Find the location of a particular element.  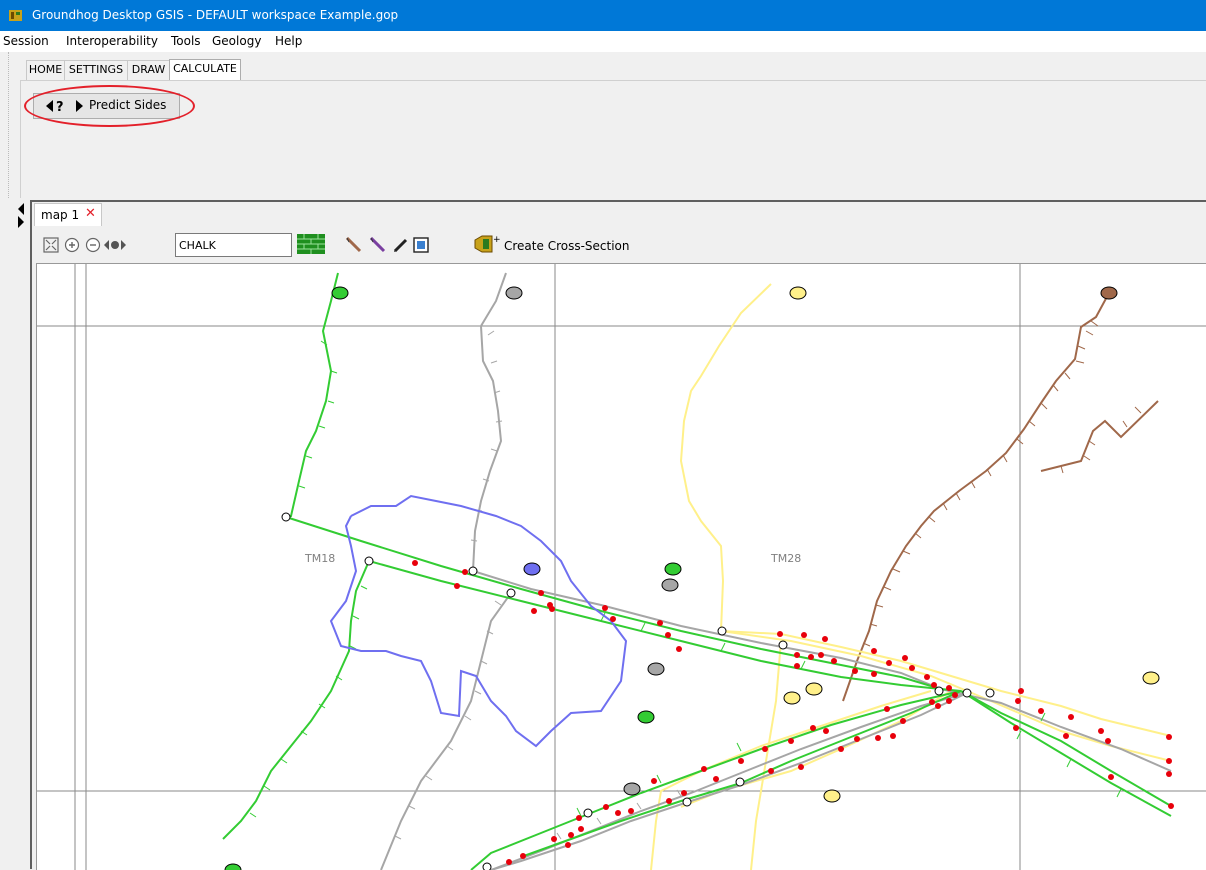

brown-polyline is located at coordinates (1000, 497).